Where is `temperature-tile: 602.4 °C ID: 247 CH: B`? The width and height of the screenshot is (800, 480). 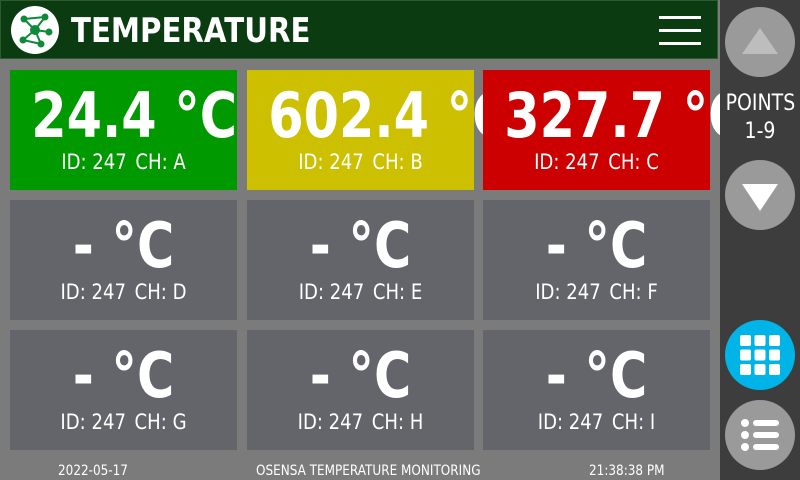
temperature-tile: 602.4 °C ID: 247 CH: B is located at coordinates (378, 130).